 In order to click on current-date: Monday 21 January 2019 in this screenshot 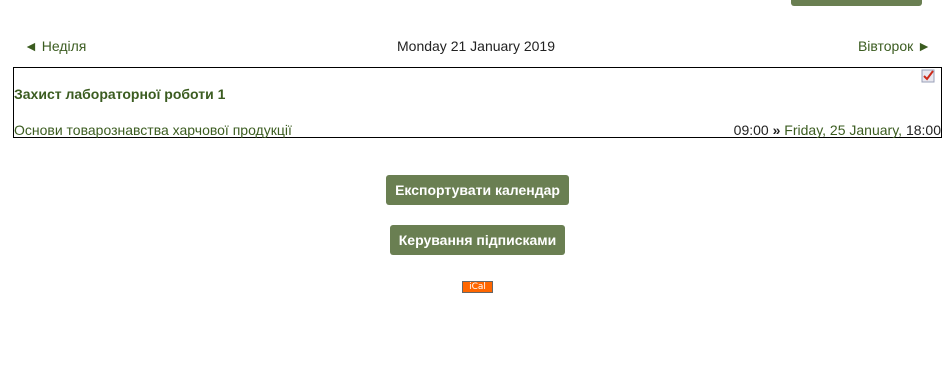, I will do `click(476, 46)`.